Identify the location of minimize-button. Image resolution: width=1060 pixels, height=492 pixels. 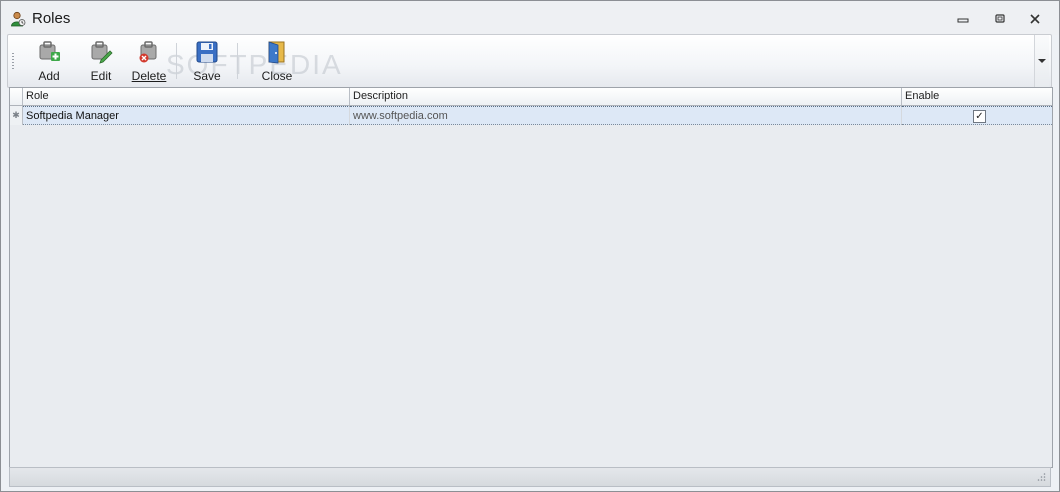
(963, 19).